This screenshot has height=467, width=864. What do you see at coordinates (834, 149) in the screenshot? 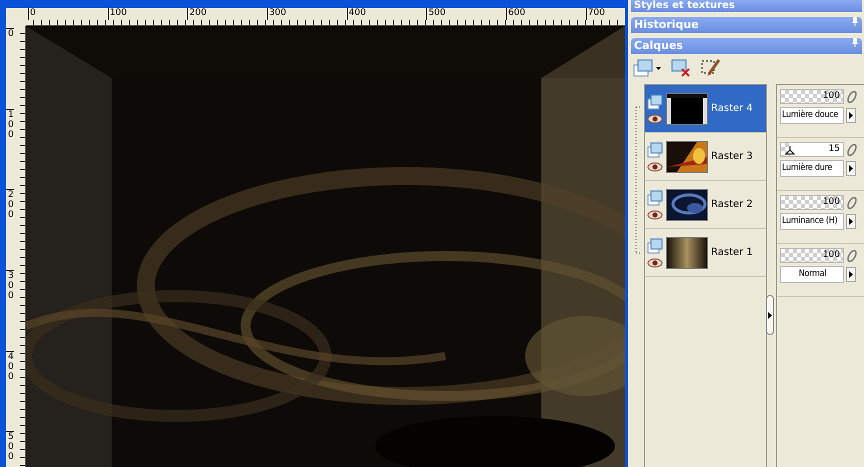
I see `opacity-value: 15` at bounding box center [834, 149].